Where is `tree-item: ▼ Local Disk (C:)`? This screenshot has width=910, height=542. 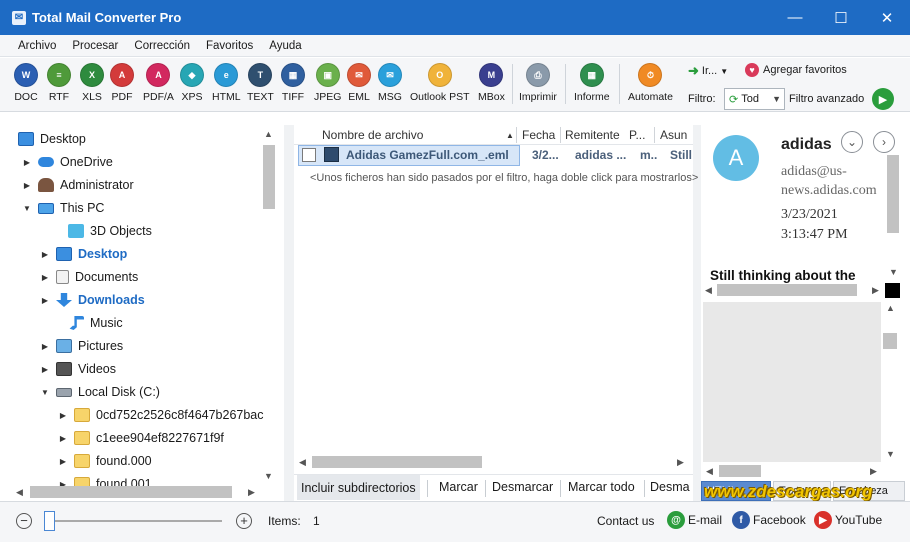 tree-item: ▼ Local Disk (C:) is located at coordinates (100, 392).